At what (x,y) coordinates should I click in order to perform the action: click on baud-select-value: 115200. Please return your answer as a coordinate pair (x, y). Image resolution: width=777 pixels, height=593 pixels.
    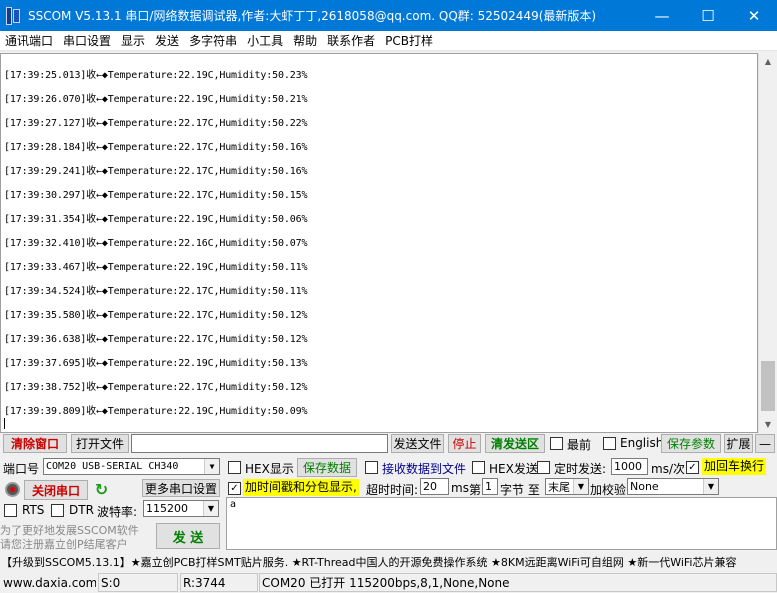
    Looking at the image, I should click on (167, 508).